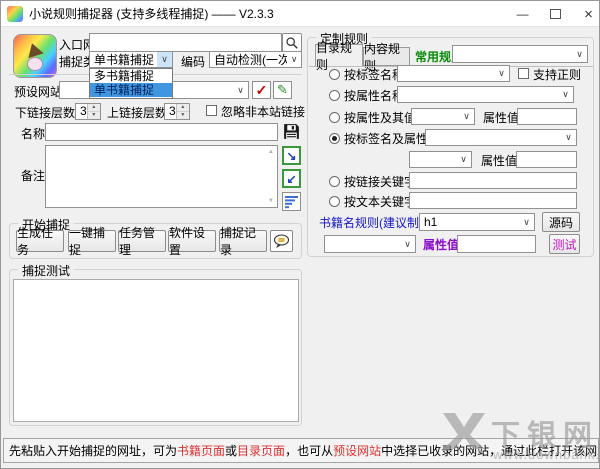  Describe the element at coordinates (300, 14) in the screenshot. I see `title-bar: 小说规则捕捉器 (支持多线程捕捉) —— V2.3.3 — ×` at that location.